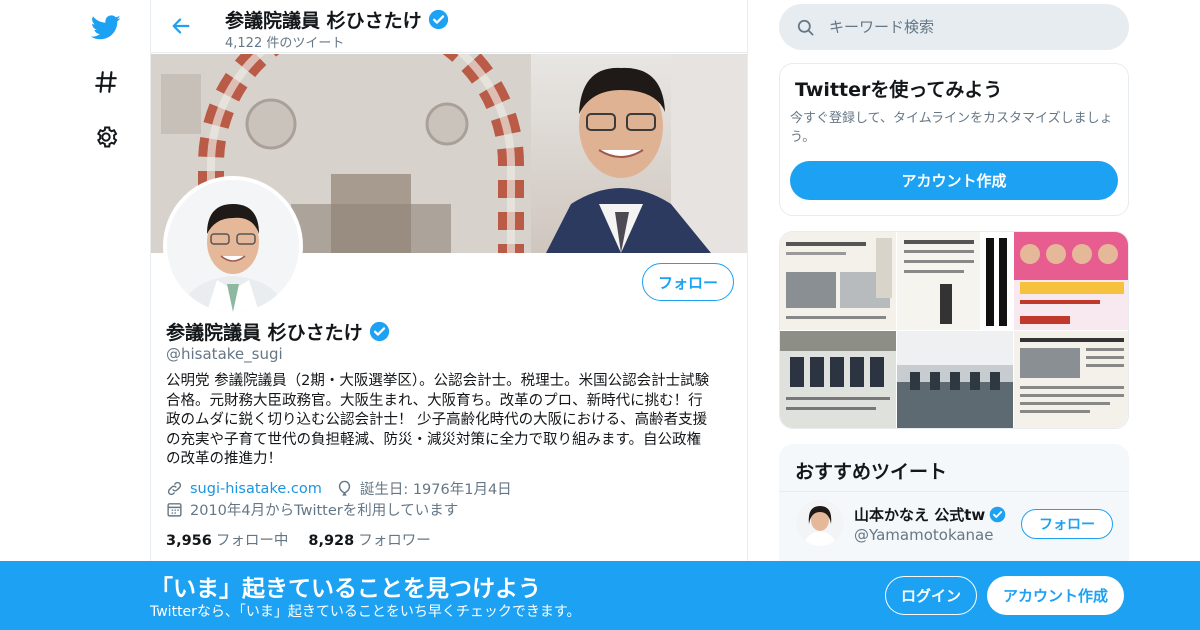 Image resolution: width=1200 pixels, height=630 pixels. What do you see at coordinates (688, 282) in the screenshot?
I see `follow-button: フォロー` at bounding box center [688, 282].